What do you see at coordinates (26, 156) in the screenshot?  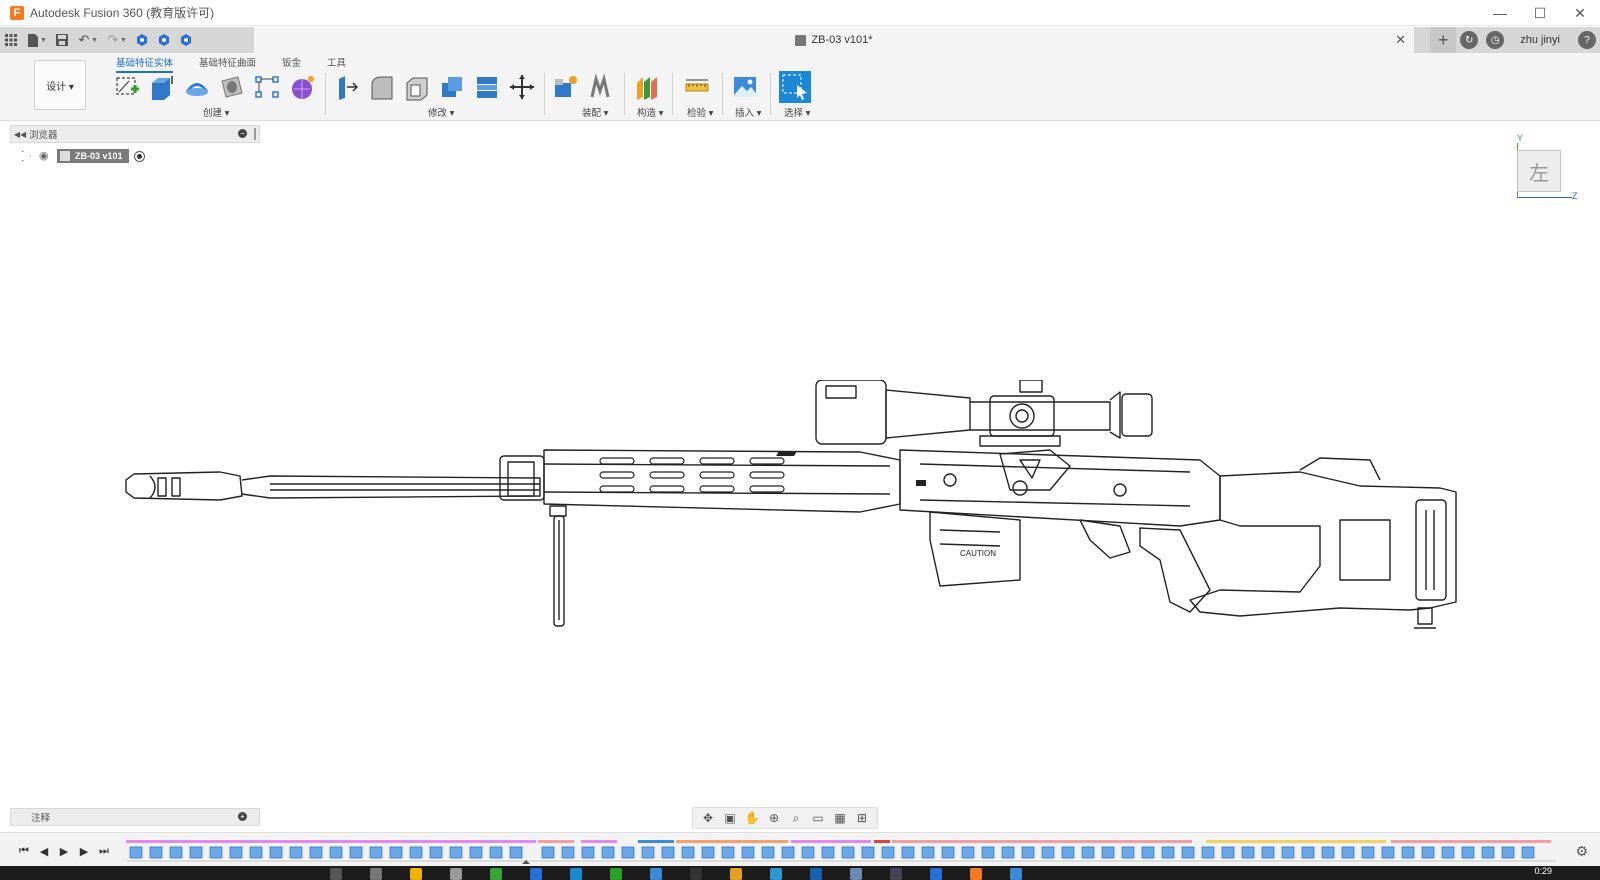 I see `expand-arrow-icon` at bounding box center [26, 156].